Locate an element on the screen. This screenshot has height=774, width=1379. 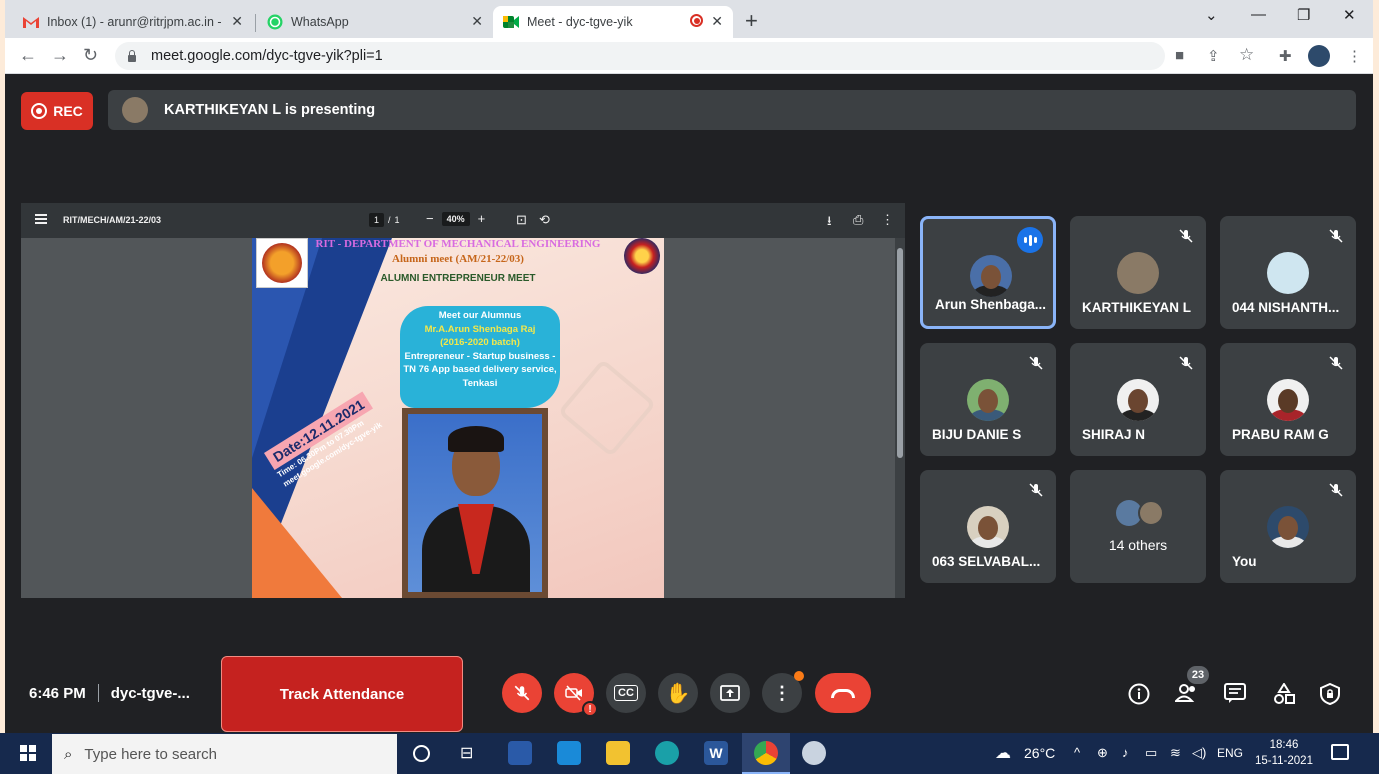
pdf-scrollbar is located at coordinates (900, 418).